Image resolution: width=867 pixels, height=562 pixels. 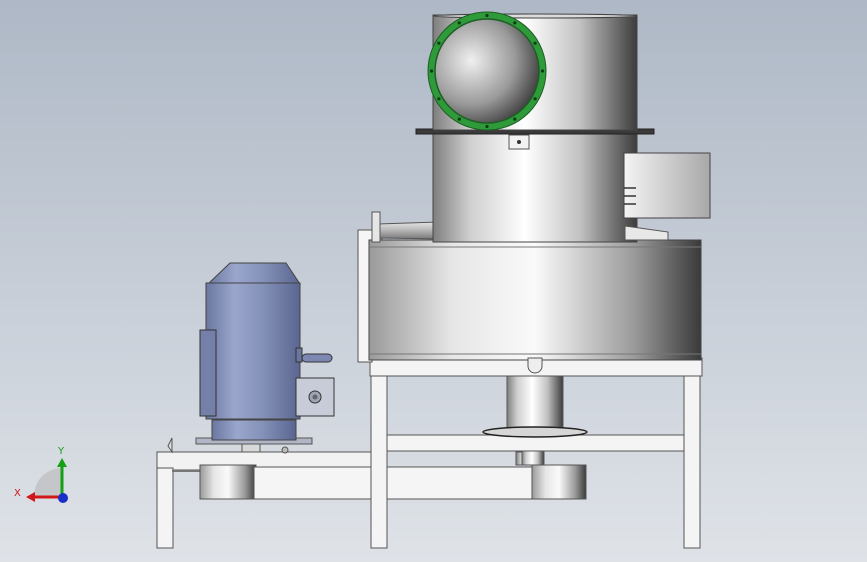 I want to click on inlet-opening, so click(x=487, y=71).